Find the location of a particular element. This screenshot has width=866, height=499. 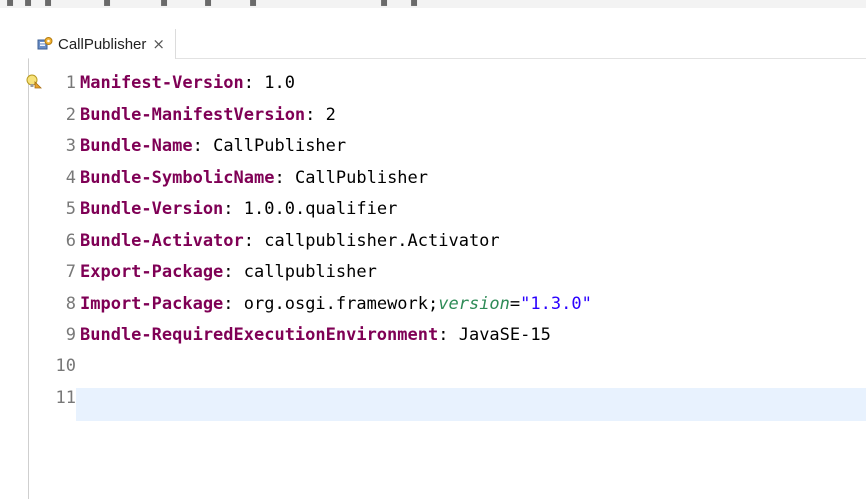

code-line: Bundle-Name: CallPublisher is located at coordinates (213, 146).